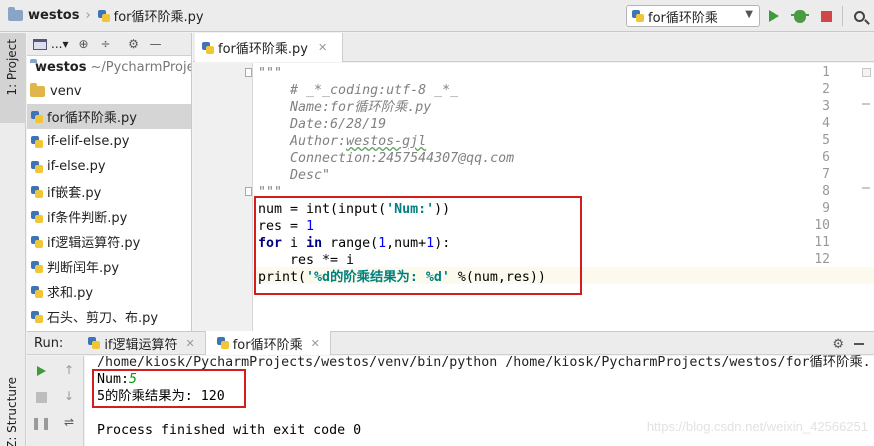 The width and height of the screenshot is (874, 446). I want to click on hide-icon, so click(859, 344).